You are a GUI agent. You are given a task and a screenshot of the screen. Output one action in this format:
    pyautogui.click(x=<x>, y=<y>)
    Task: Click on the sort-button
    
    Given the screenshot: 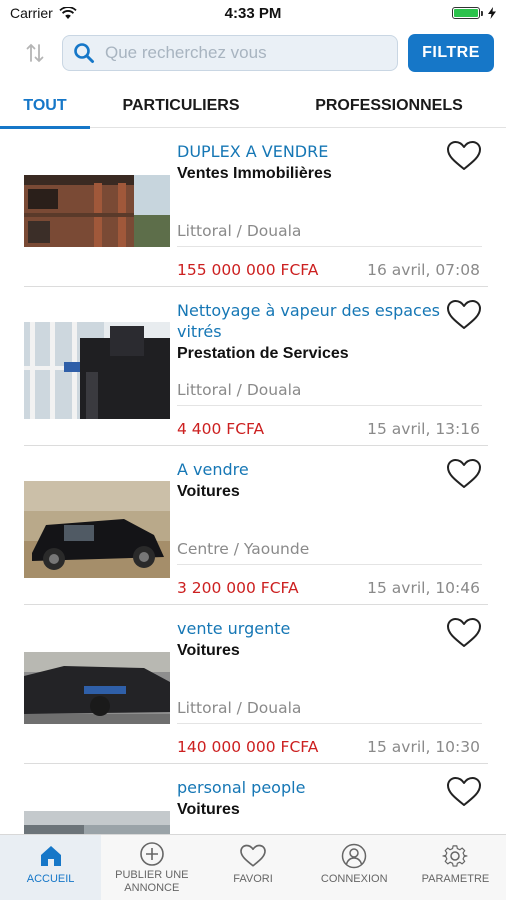 What is the action you would take?
    pyautogui.click(x=35, y=53)
    